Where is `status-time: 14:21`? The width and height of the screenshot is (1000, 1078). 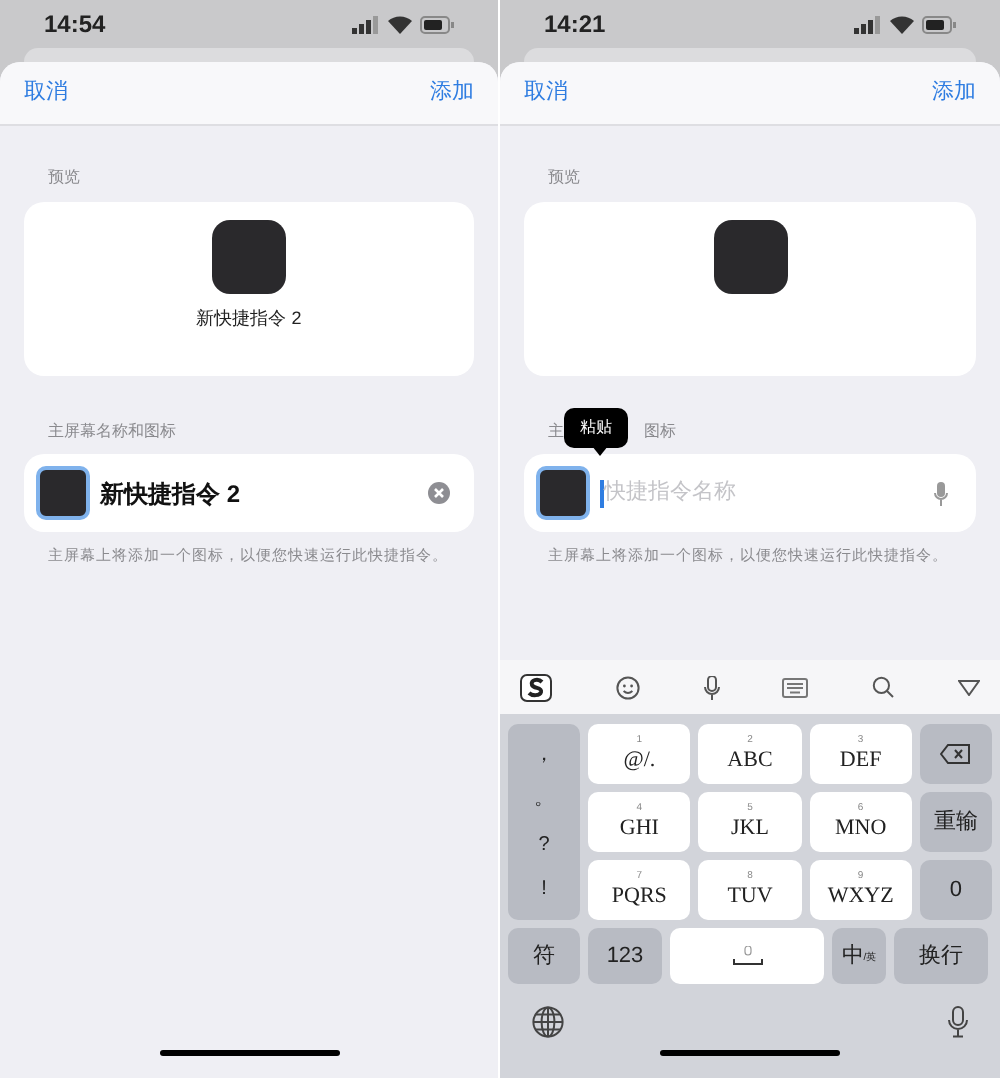
status-time: 14:21 is located at coordinates (575, 25).